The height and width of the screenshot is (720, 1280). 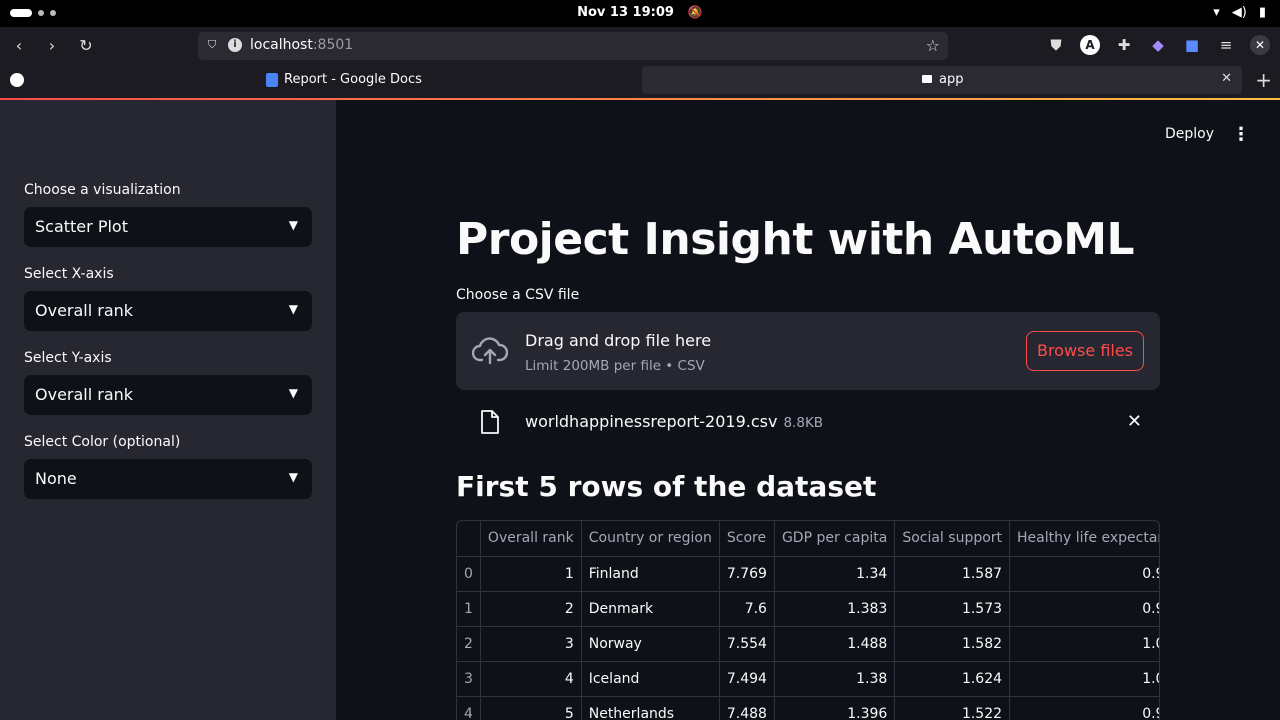 I want to click on table-cell: 1.34, so click(x=835, y=574).